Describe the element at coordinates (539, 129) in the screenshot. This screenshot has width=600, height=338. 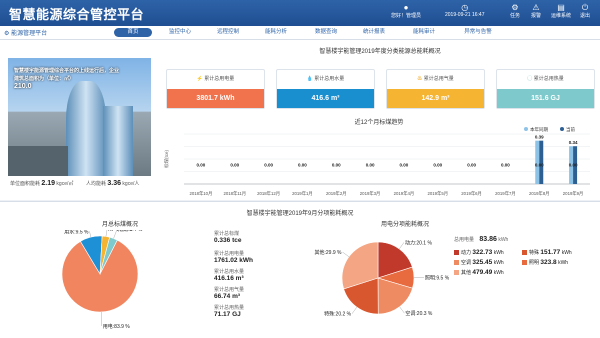
I see `legend-label: 本年同期` at that location.